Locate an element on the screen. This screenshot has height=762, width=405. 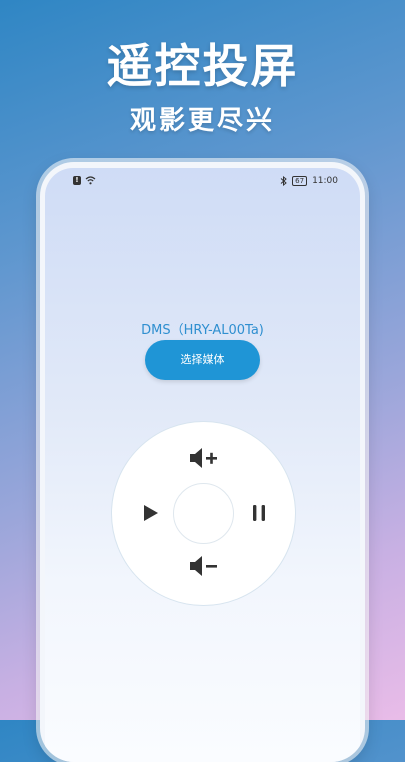
play-icon is located at coordinates (151, 513).